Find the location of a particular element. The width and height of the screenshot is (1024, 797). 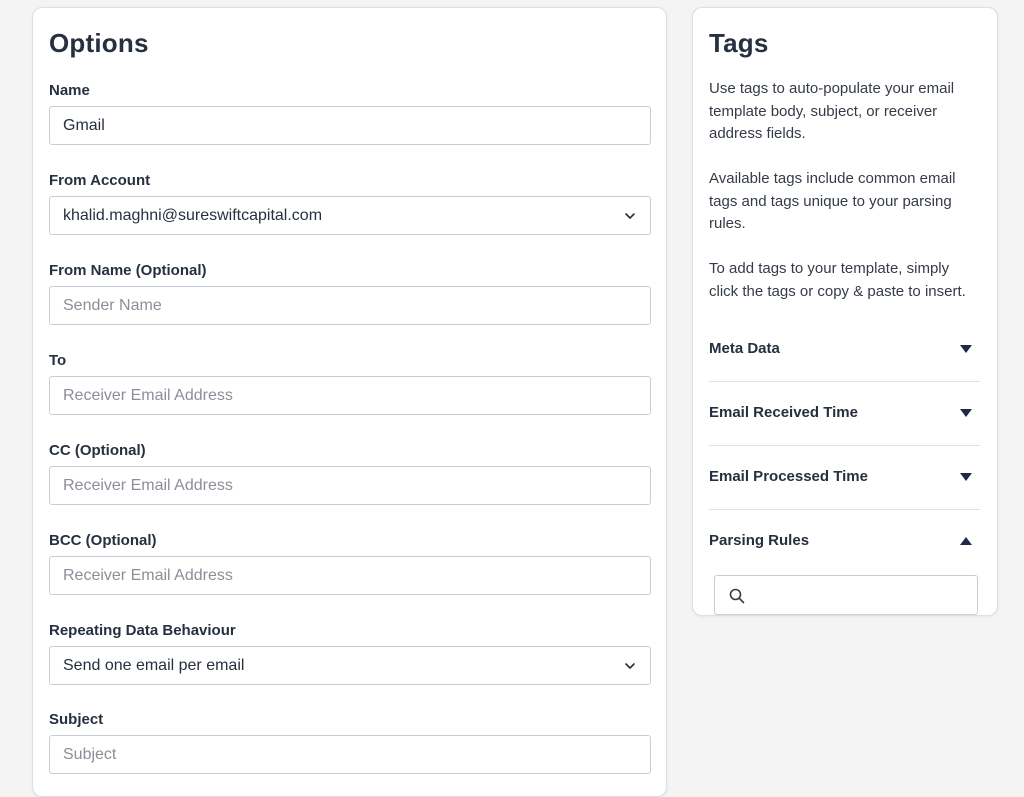

subject-input is located at coordinates (350, 754).